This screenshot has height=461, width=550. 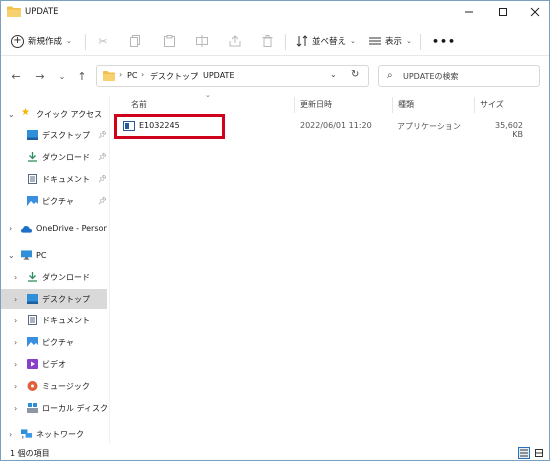 I want to click on view-button: 表示 ⌄, so click(x=390, y=41).